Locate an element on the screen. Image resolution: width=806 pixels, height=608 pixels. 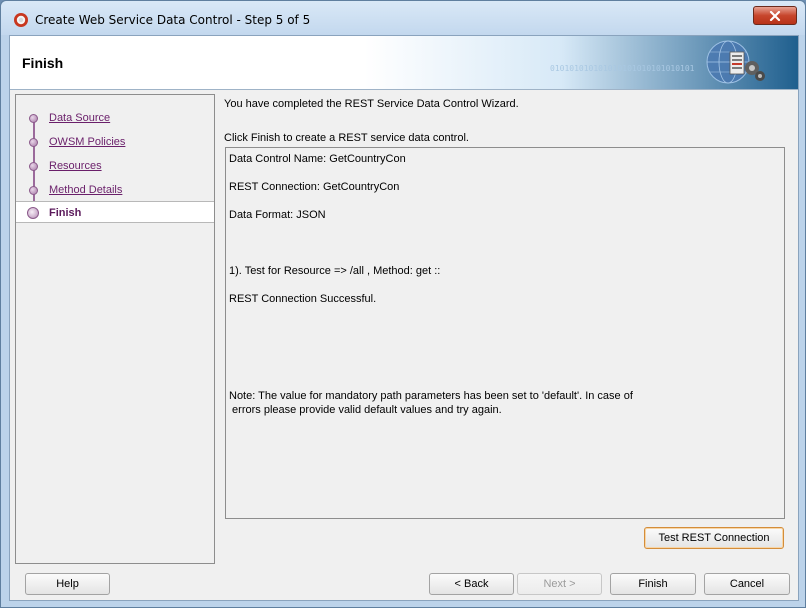
step-data-source: Data Source is located at coordinates (115, 118).